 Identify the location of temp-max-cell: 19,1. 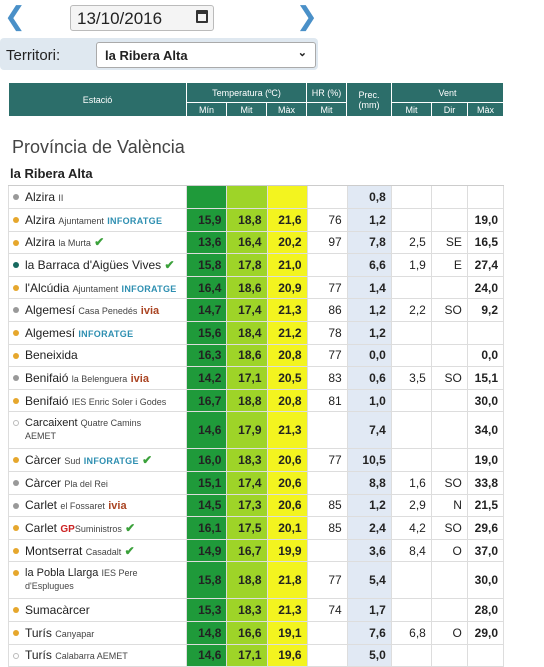
(287, 633).